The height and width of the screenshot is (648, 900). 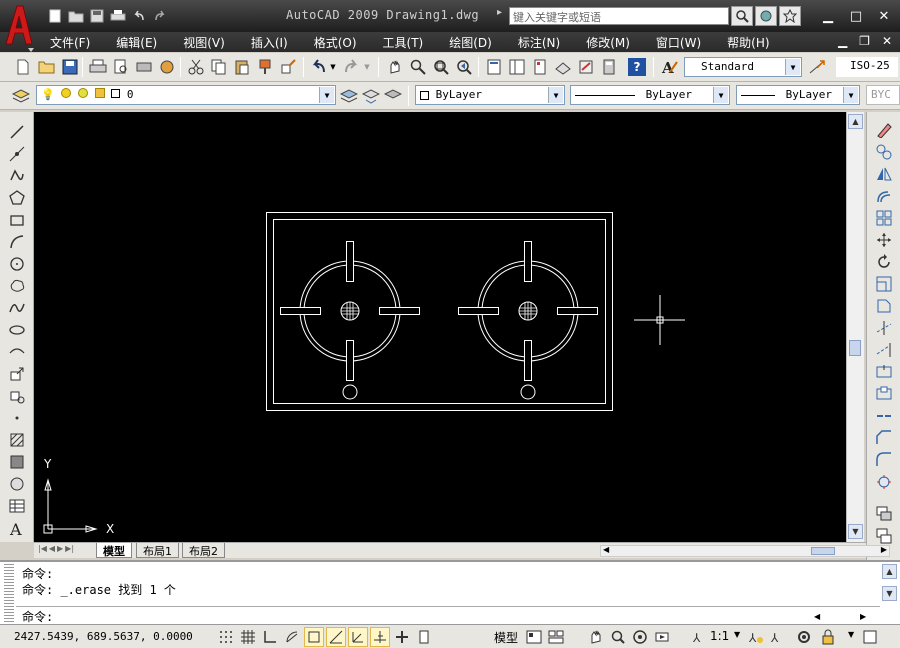 What do you see at coordinates (506, 637) in the screenshot?
I see `model-space-button: 模型` at bounding box center [506, 637].